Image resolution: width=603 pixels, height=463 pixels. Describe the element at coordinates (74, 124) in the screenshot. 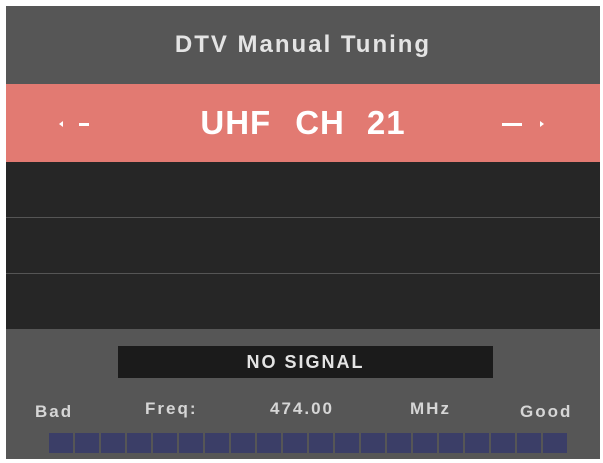

I see `channel-previous-button` at that location.